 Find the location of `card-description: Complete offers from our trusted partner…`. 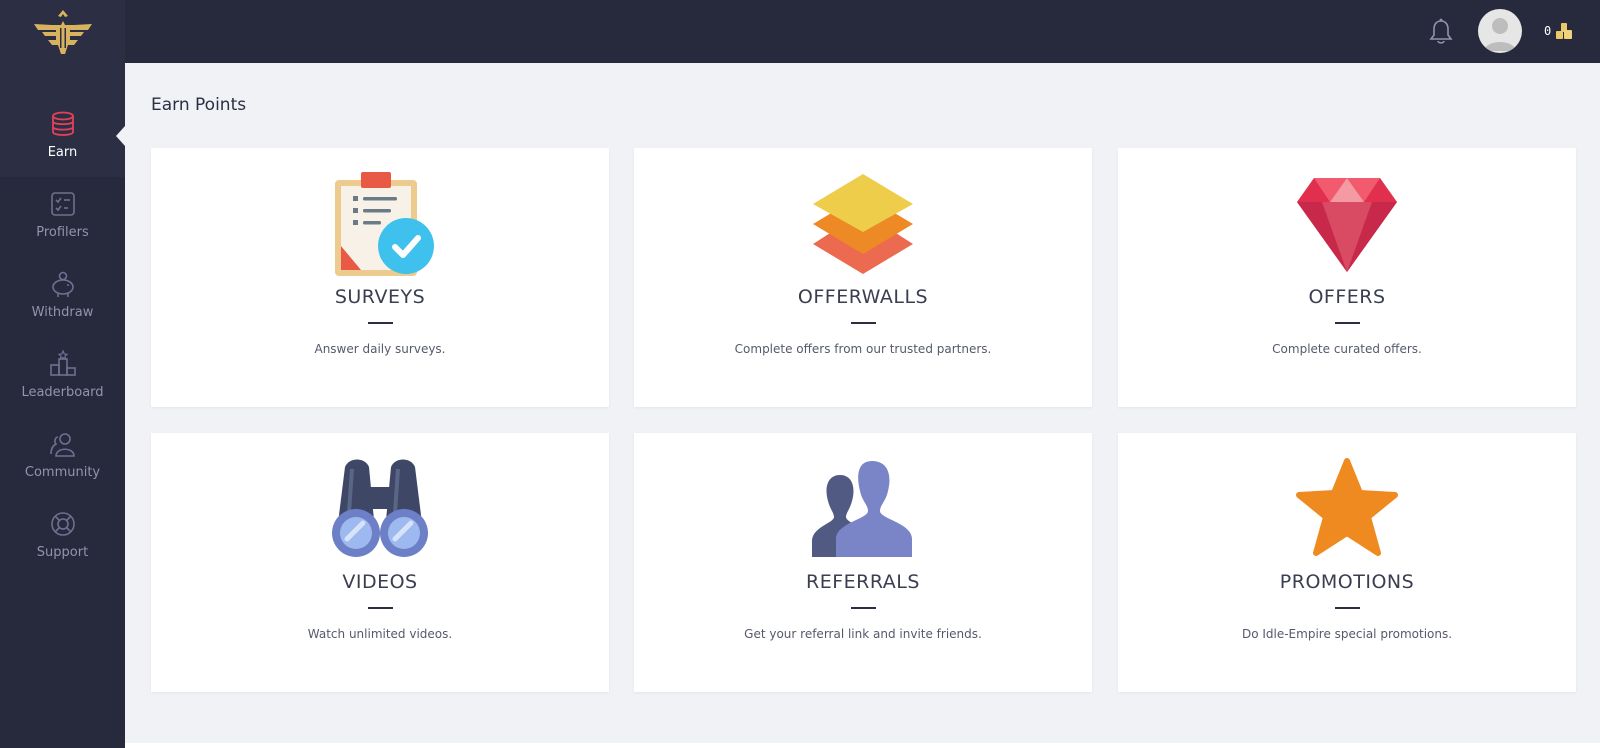

card-description: Complete offers from our trusted partner… is located at coordinates (863, 349).